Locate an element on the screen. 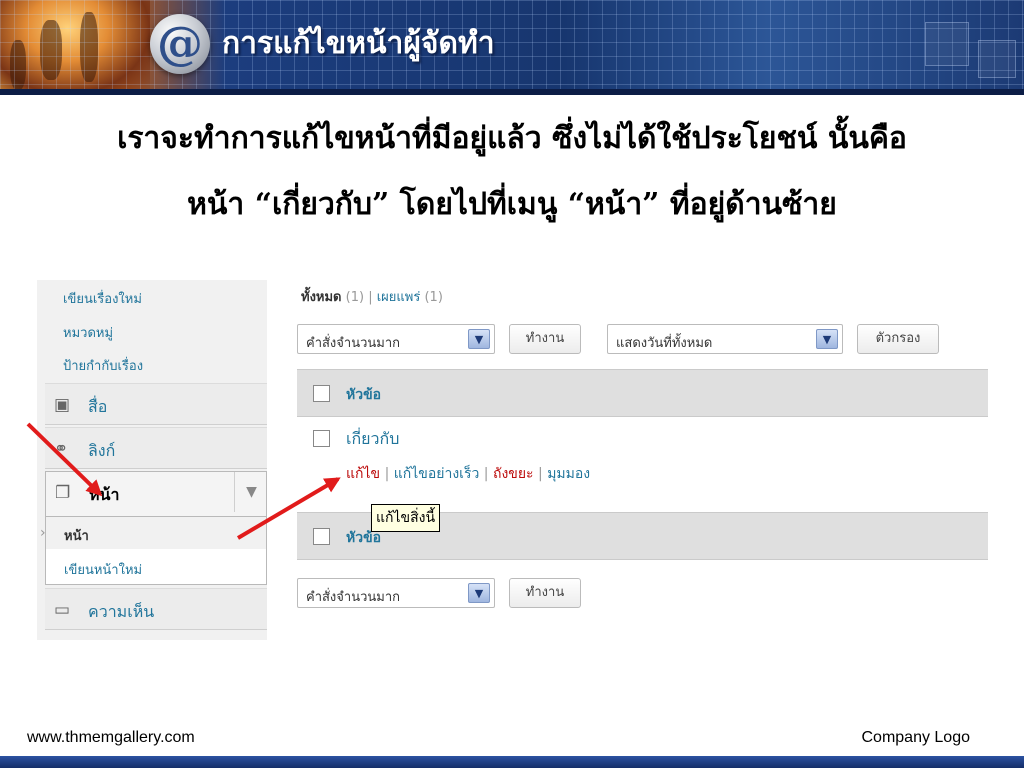 This screenshot has height=768, width=1024. filter-button: ตัวกรอง is located at coordinates (898, 339).